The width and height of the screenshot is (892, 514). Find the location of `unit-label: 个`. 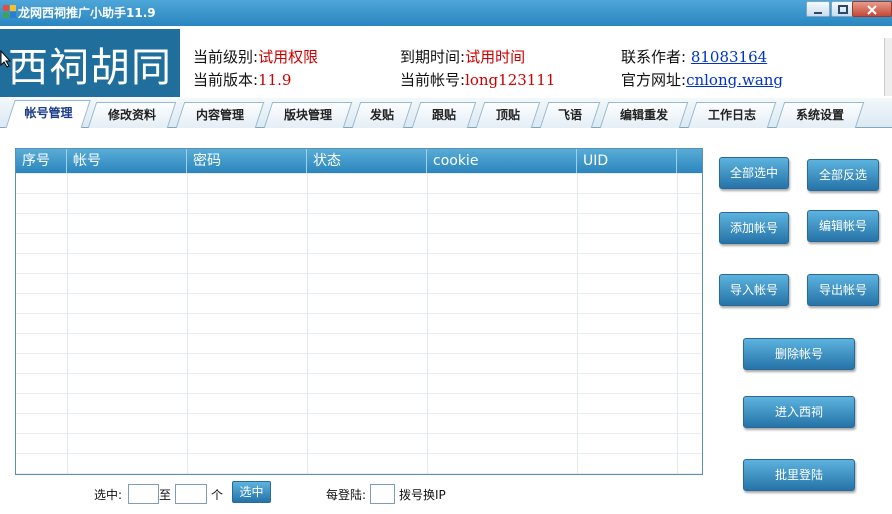

unit-label: 个 is located at coordinates (217, 495).